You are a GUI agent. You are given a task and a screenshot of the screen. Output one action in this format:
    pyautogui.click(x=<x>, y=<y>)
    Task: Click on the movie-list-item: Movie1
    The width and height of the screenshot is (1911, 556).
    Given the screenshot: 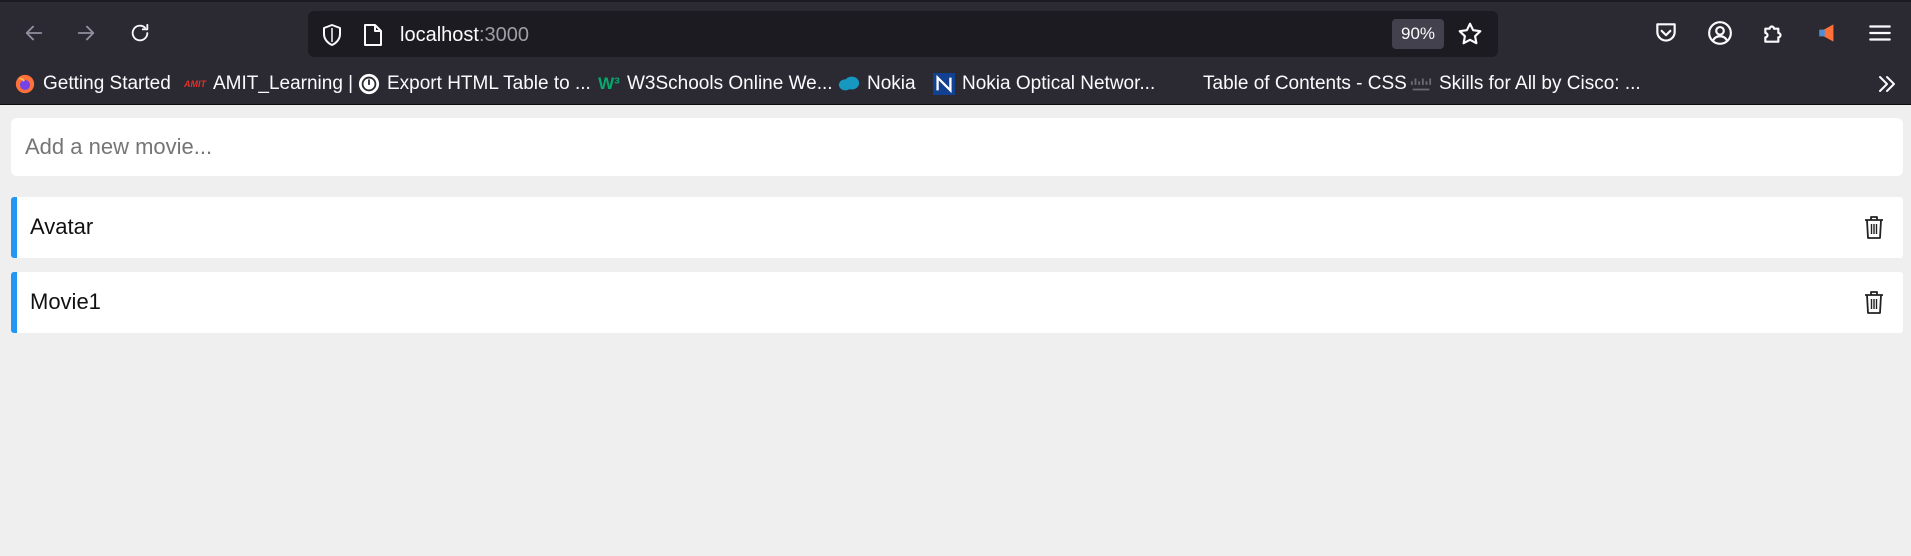 What is the action you would take?
    pyautogui.click(x=957, y=302)
    